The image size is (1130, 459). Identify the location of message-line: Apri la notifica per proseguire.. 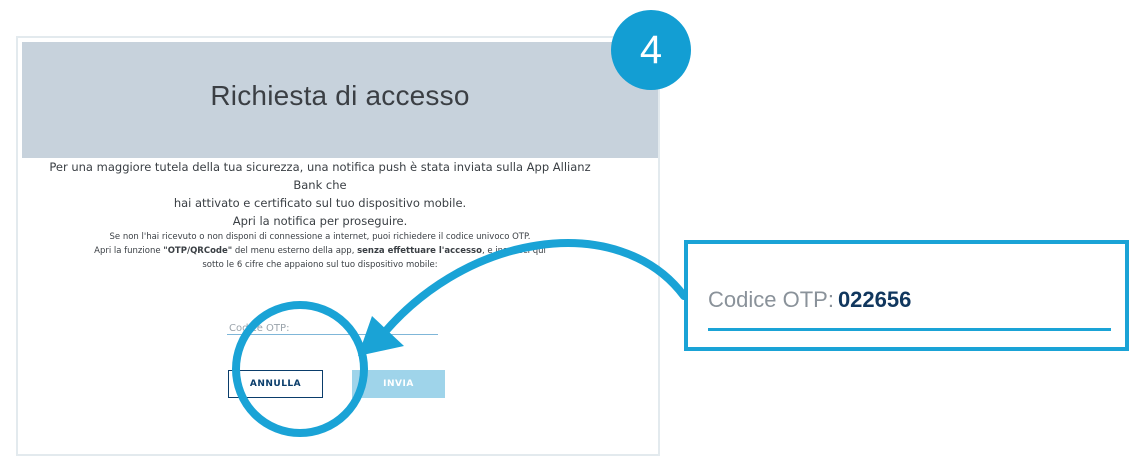
(320, 221).